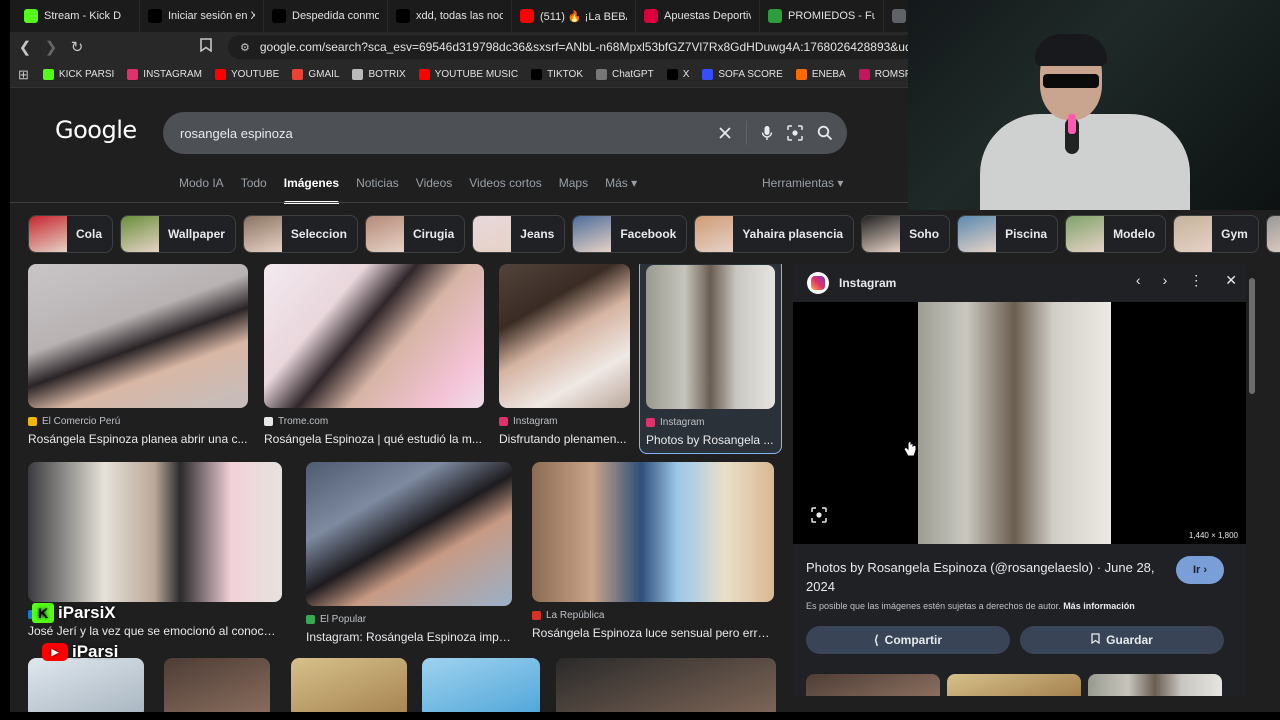 The height and width of the screenshot is (720, 1280). What do you see at coordinates (1216, 234) in the screenshot?
I see `chip-gym: Gym` at bounding box center [1216, 234].